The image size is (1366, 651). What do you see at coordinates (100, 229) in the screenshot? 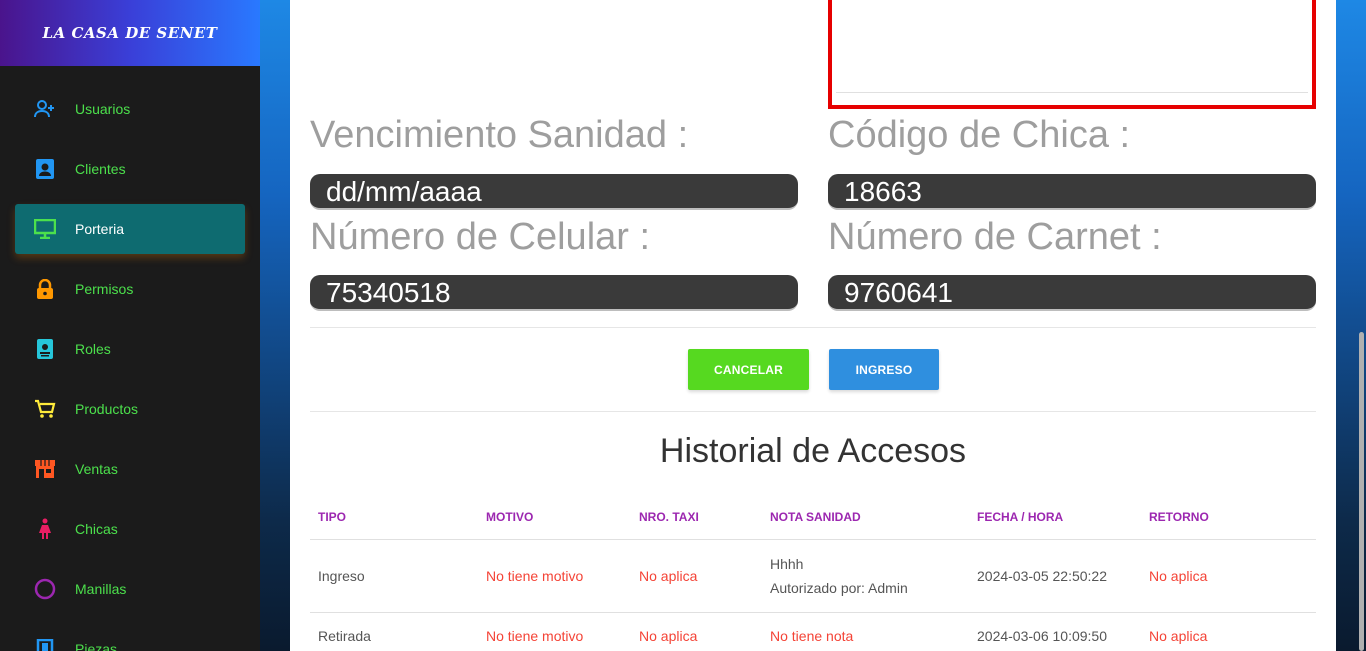
I see `sidebar-item-label: Porteria` at bounding box center [100, 229].